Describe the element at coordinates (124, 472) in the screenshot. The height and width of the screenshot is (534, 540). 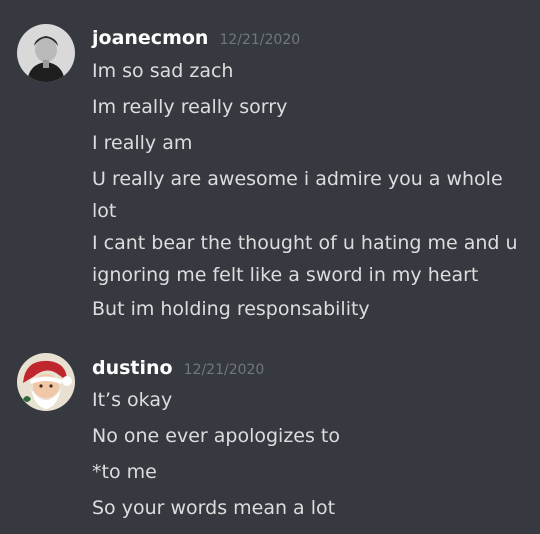
I see `message-text: *to me` at that location.